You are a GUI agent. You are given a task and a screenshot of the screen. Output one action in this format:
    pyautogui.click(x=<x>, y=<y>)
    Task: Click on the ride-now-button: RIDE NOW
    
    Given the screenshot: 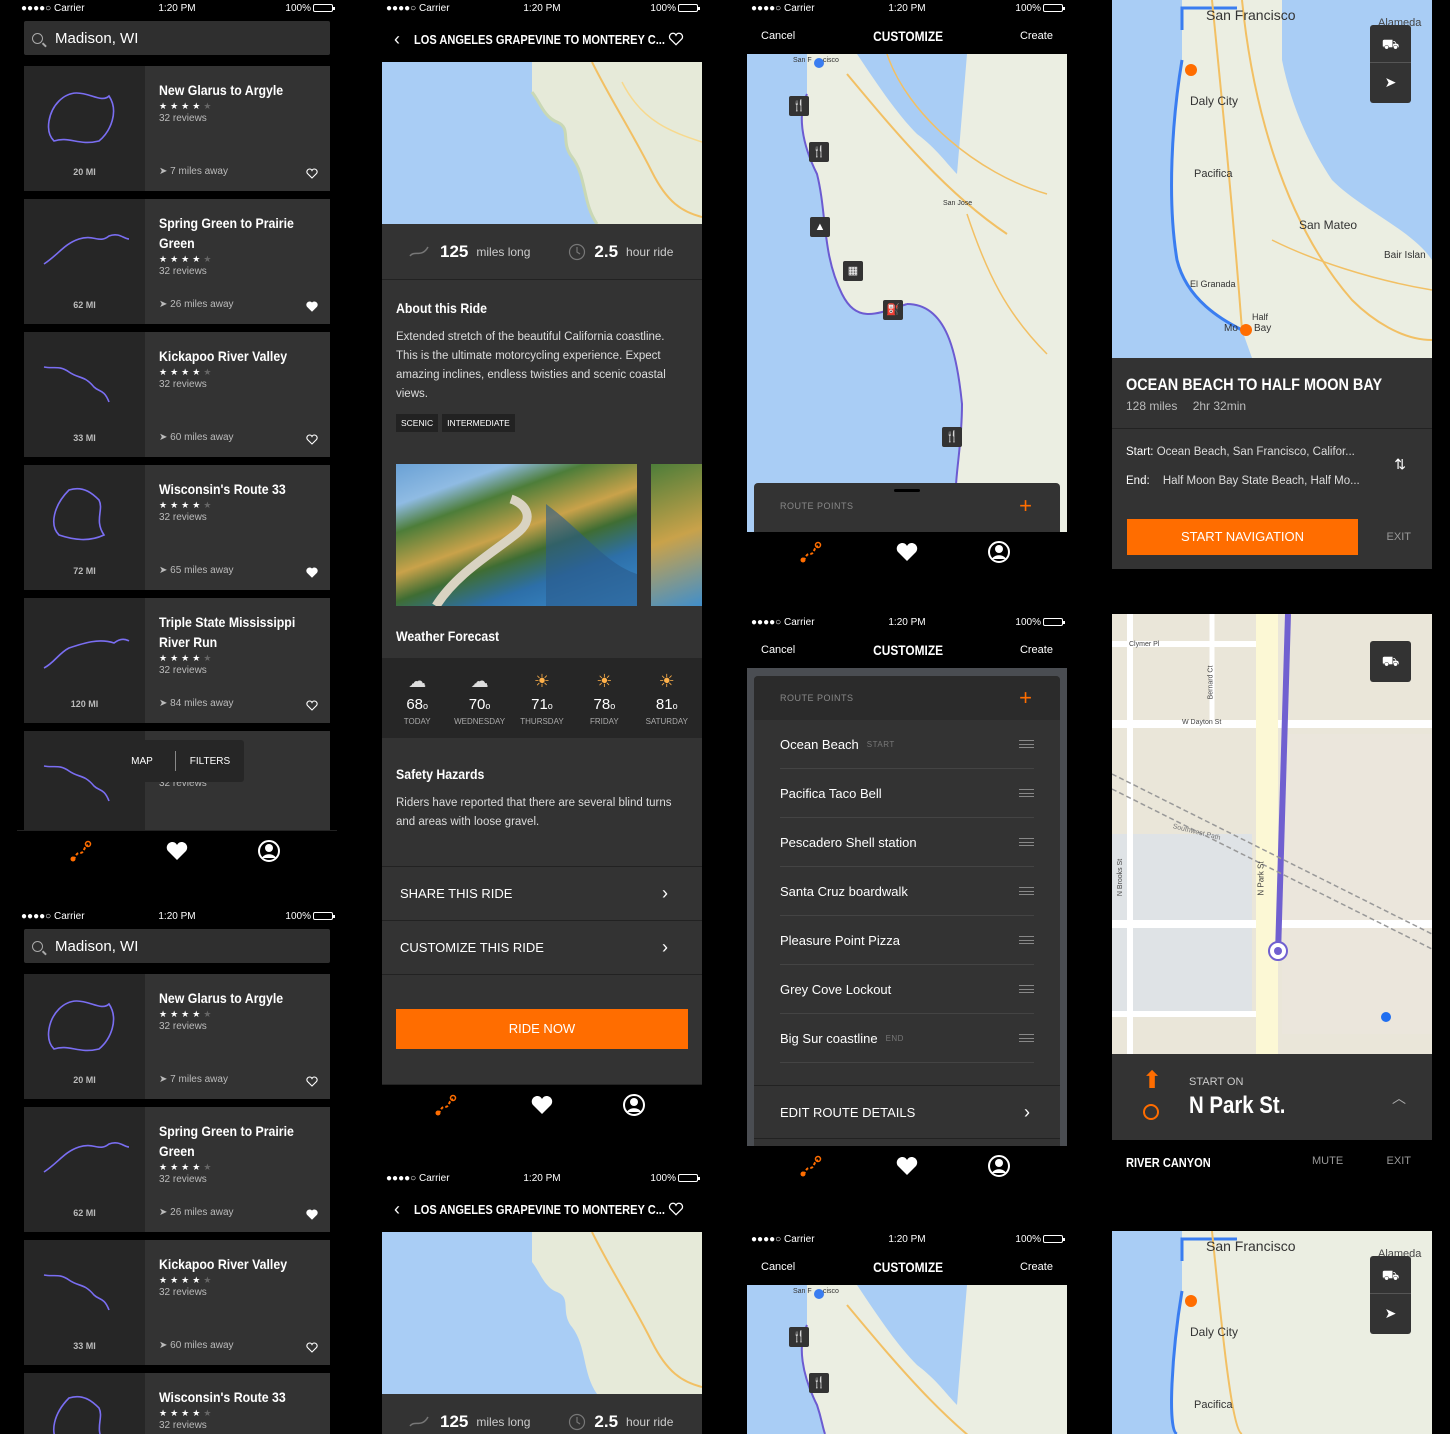 What is the action you would take?
    pyautogui.click(x=542, y=1029)
    